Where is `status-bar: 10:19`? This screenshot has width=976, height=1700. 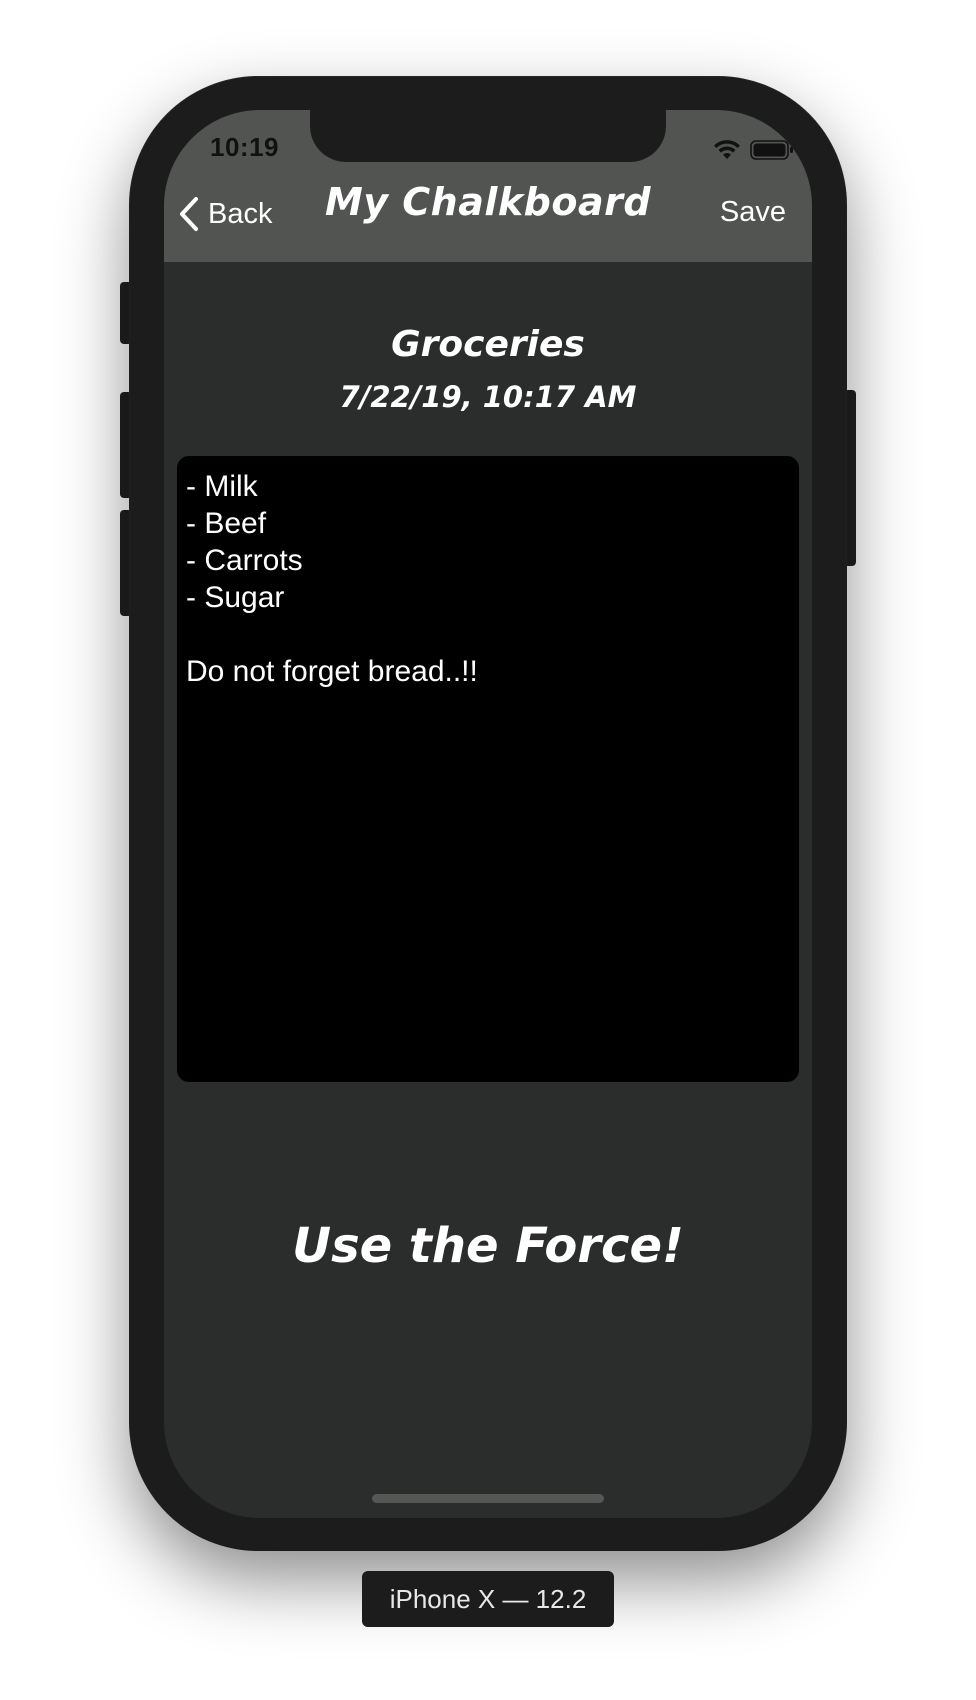 status-bar: 10:19 is located at coordinates (488, 138).